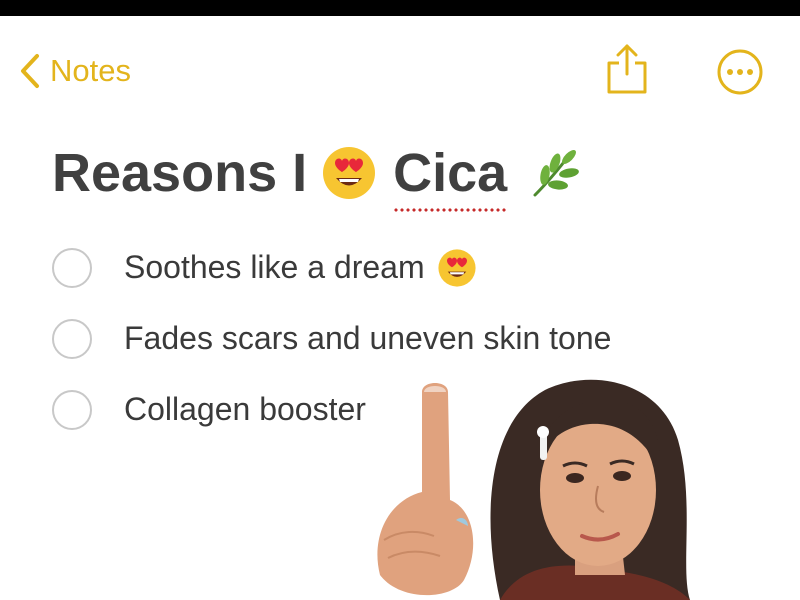  Describe the element at coordinates (450, 177) in the screenshot. I see `title-word-2: Cica` at that location.